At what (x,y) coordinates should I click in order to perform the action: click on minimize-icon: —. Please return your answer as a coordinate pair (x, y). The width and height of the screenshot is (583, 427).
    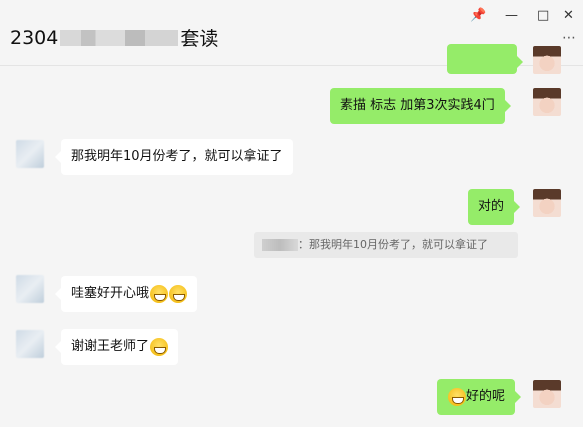
    Looking at the image, I should click on (511, 15).